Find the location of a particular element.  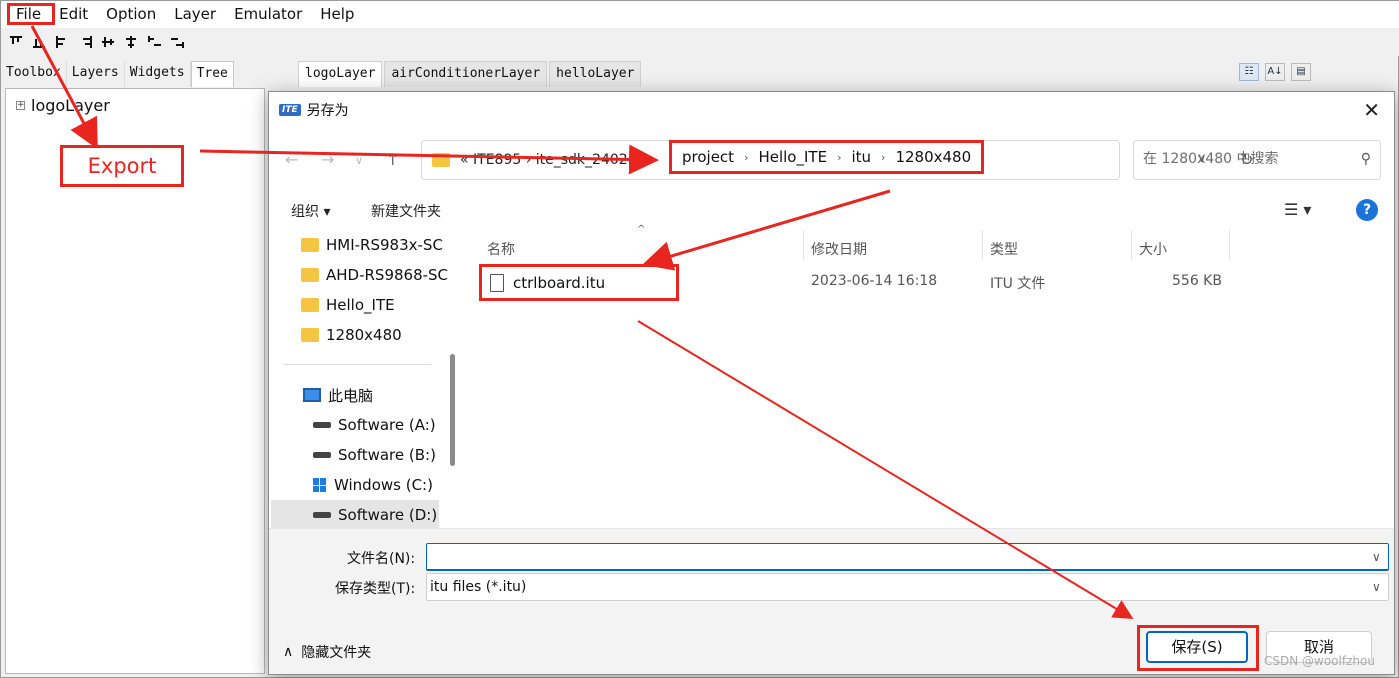

left-panel-tabs: Toolbox Layers Widgets Tree is located at coordinates (132, 74).